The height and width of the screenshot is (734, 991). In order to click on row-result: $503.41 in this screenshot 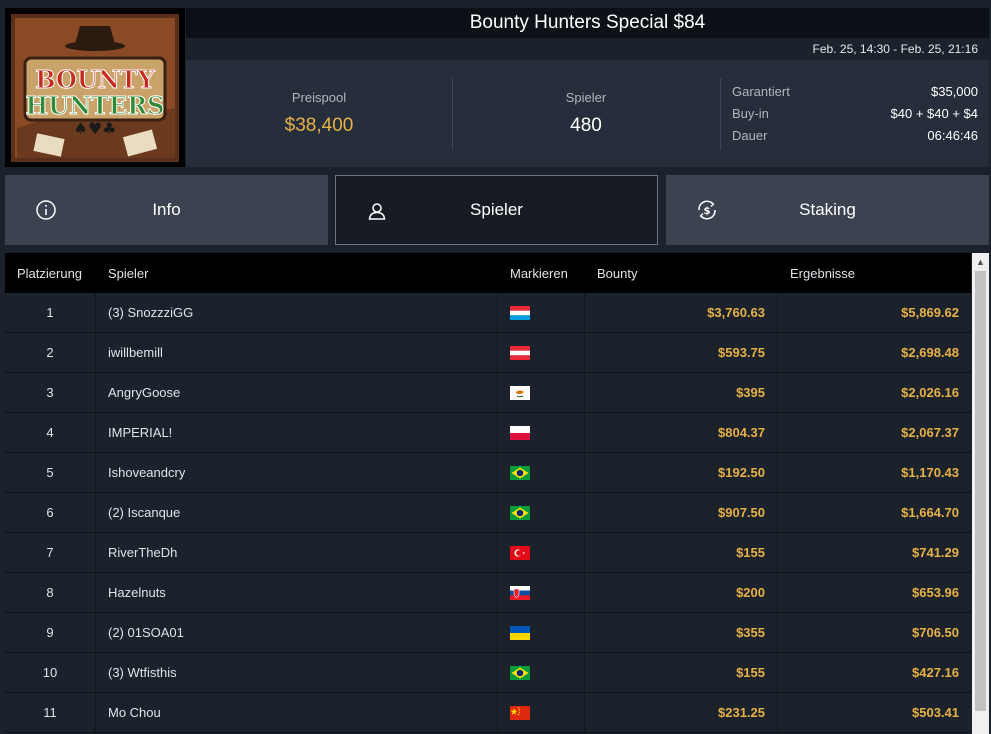, I will do `click(935, 712)`.